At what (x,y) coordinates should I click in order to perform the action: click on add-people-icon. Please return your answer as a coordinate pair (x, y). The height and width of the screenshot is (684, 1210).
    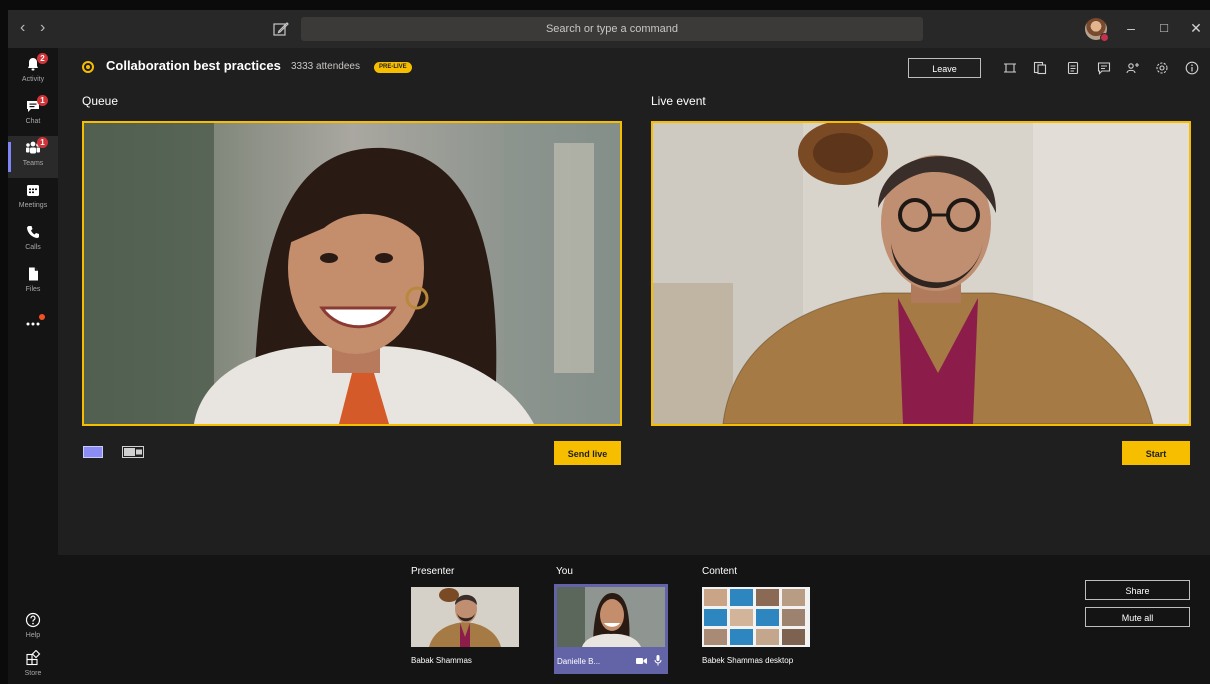
    Looking at the image, I should click on (1133, 68).